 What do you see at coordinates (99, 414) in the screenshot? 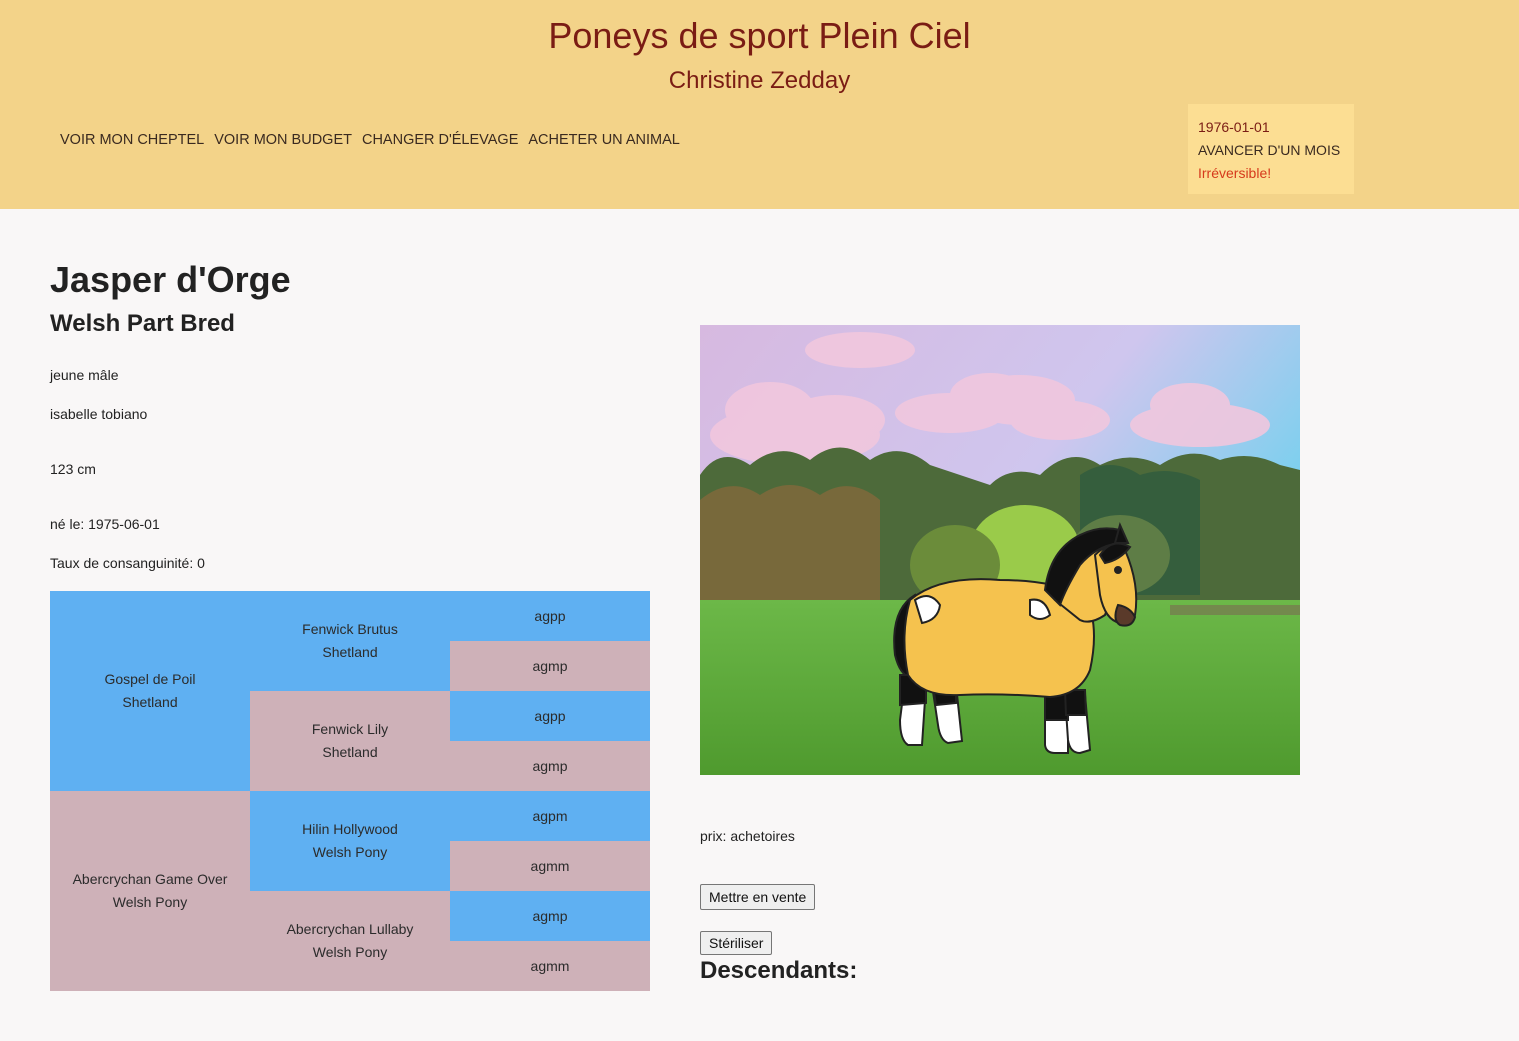
I see `animal-coat: isabelle tobiano` at bounding box center [99, 414].